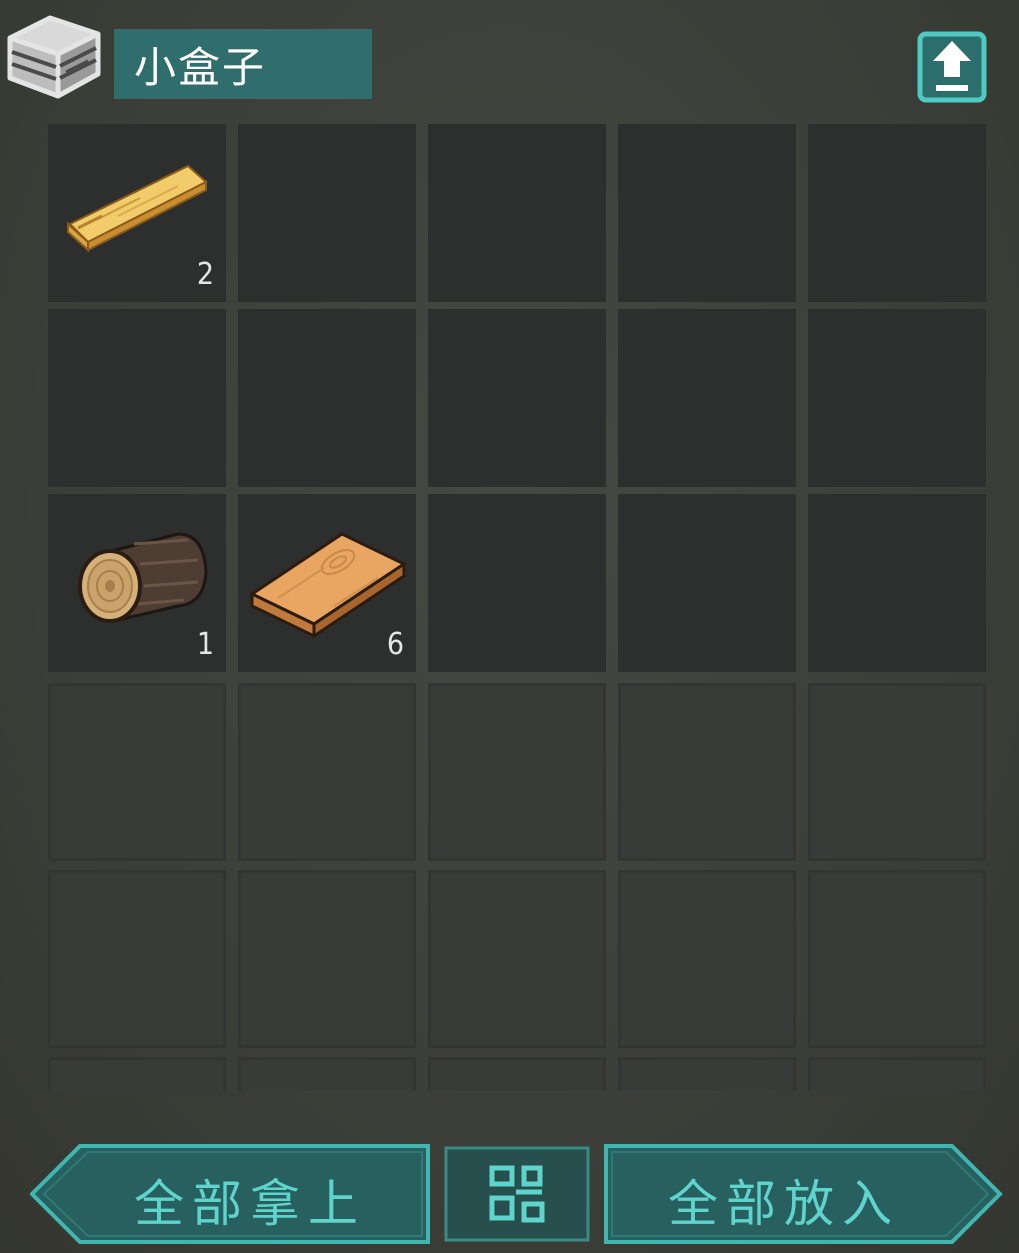  I want to click on item-count: 6, so click(395, 644).